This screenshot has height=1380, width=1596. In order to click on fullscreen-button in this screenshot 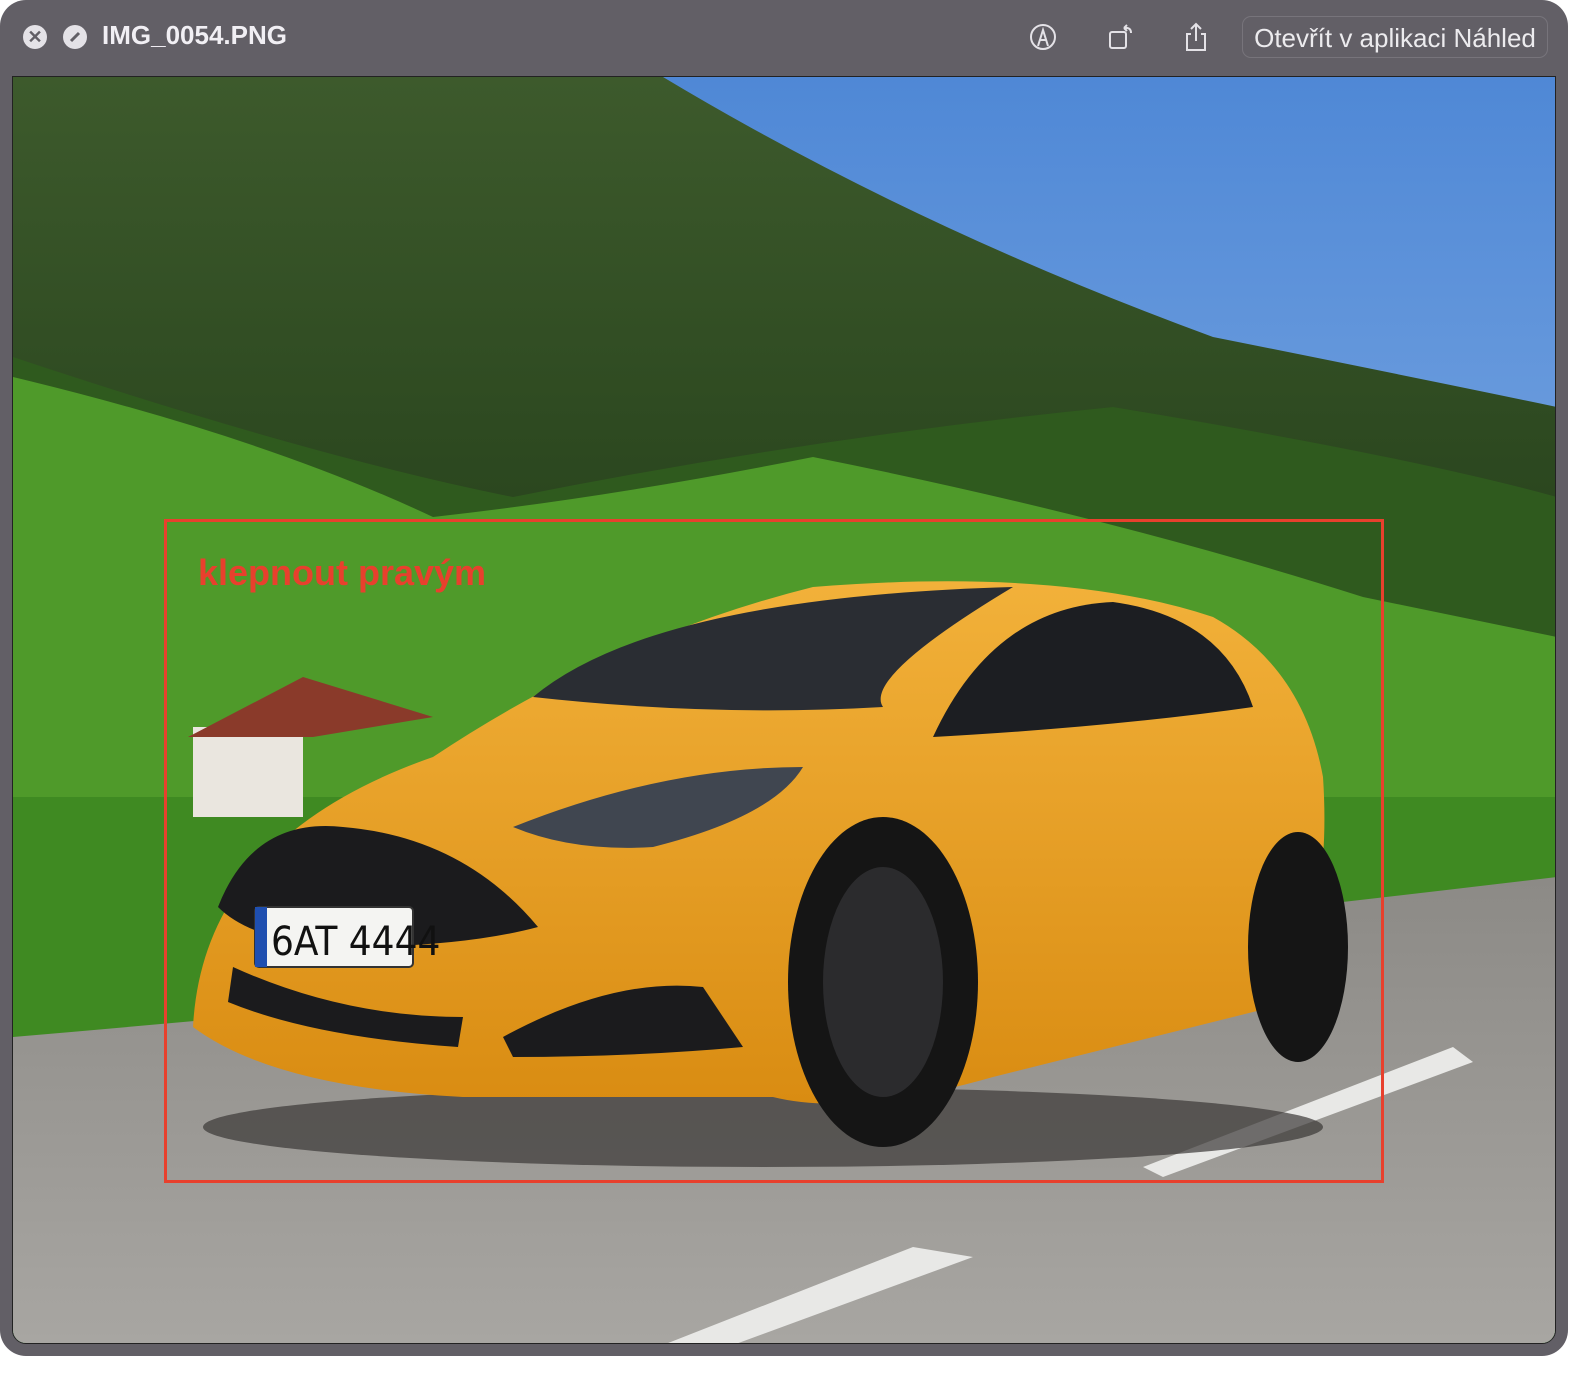, I will do `click(75, 37)`.